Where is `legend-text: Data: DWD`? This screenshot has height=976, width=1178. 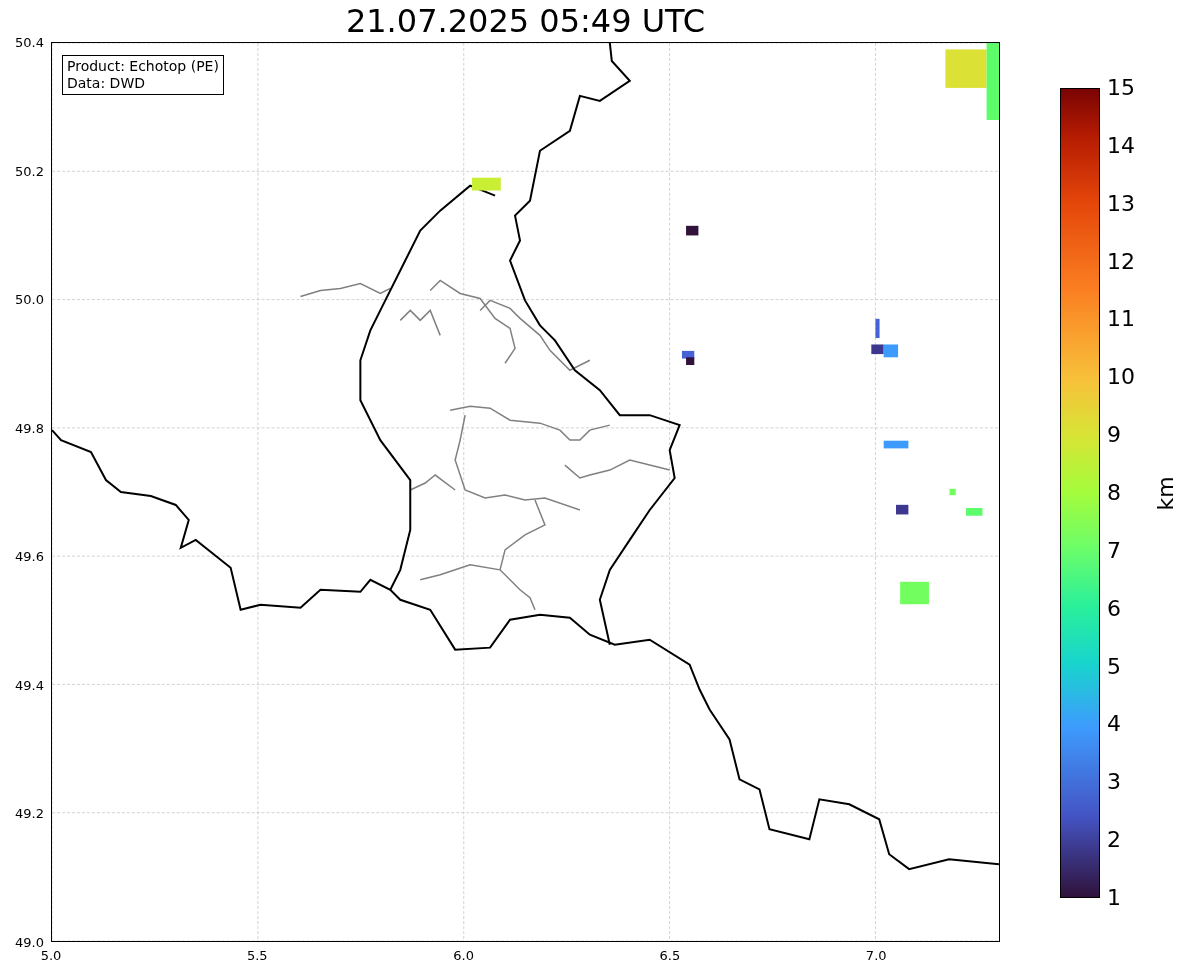
legend-text: Data: DWD is located at coordinates (106, 83).